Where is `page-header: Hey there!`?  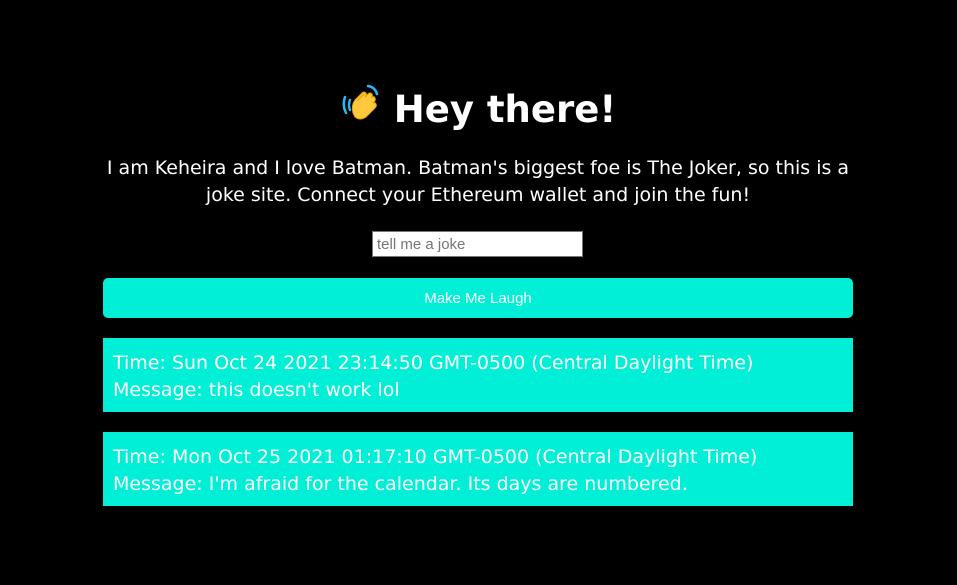
page-header: Hey there! is located at coordinates (478, 110).